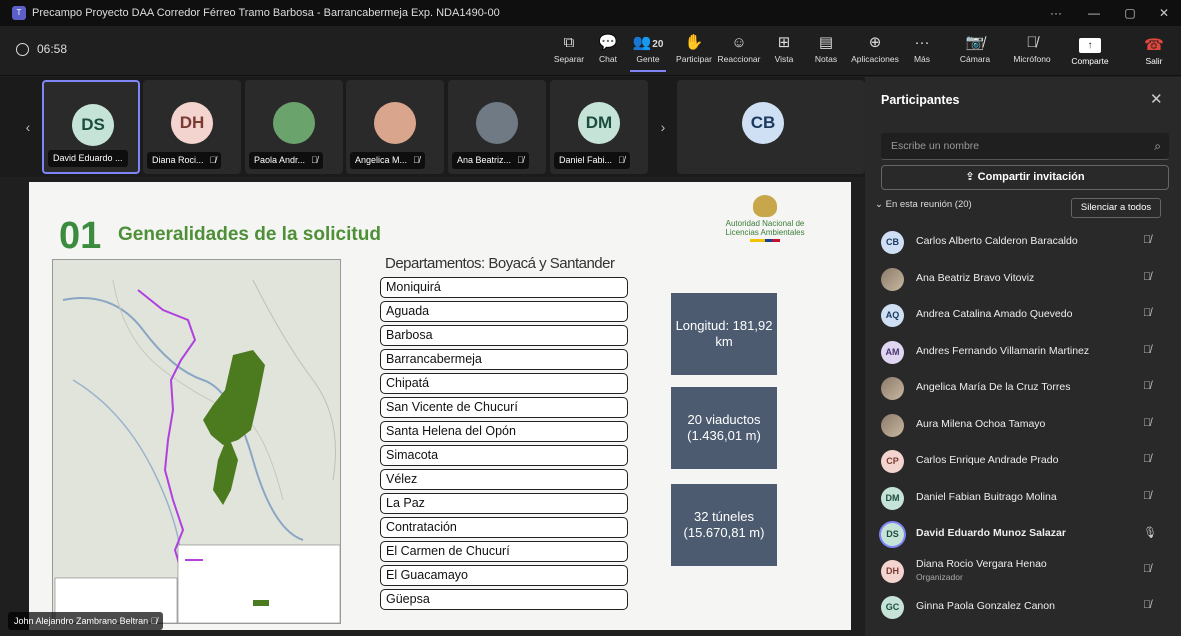  I want to click on people-icon: 👥20, so click(648, 42).